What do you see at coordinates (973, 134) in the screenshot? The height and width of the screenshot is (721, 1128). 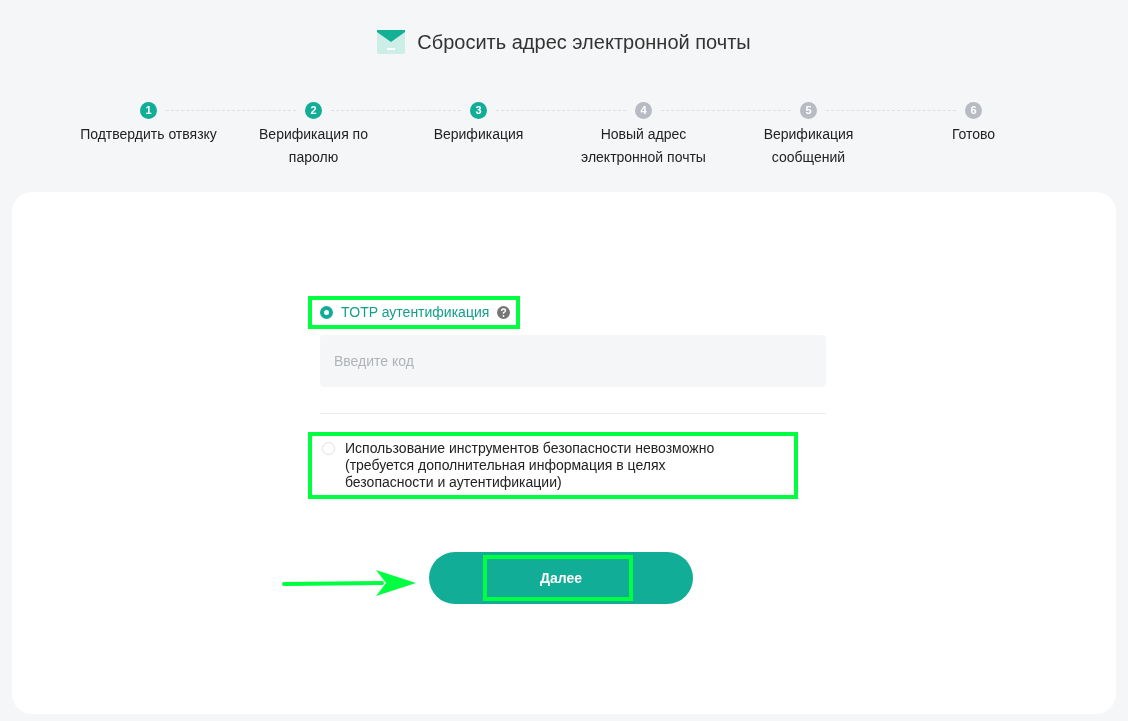 I see `step-label: Готово` at bounding box center [973, 134].